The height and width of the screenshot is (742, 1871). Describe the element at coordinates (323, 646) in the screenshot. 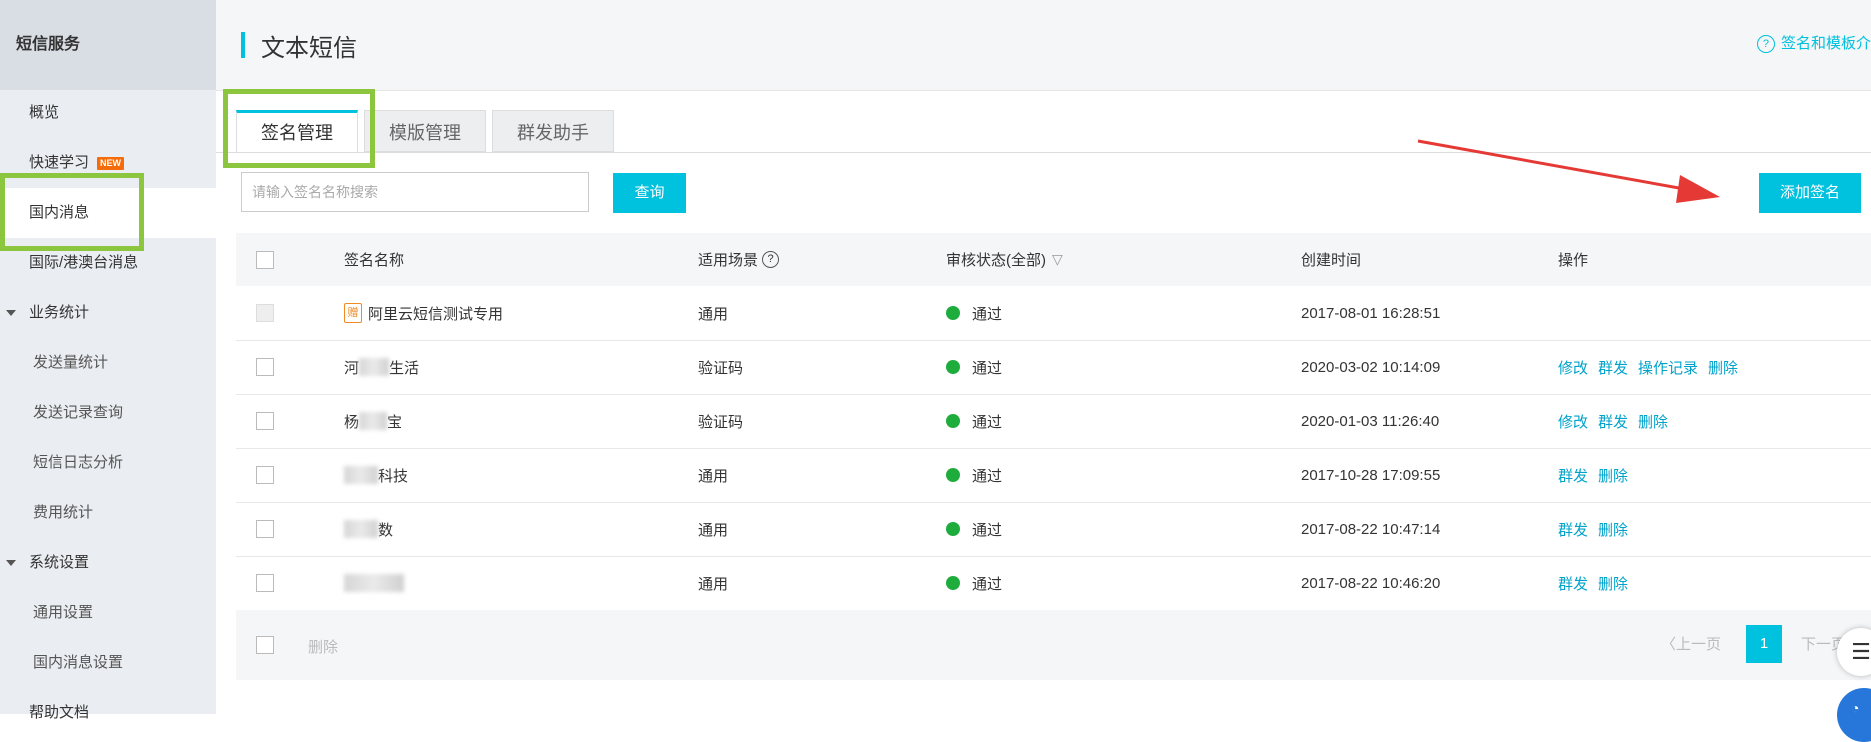

I see `bulk-delete-button: 删除` at that location.